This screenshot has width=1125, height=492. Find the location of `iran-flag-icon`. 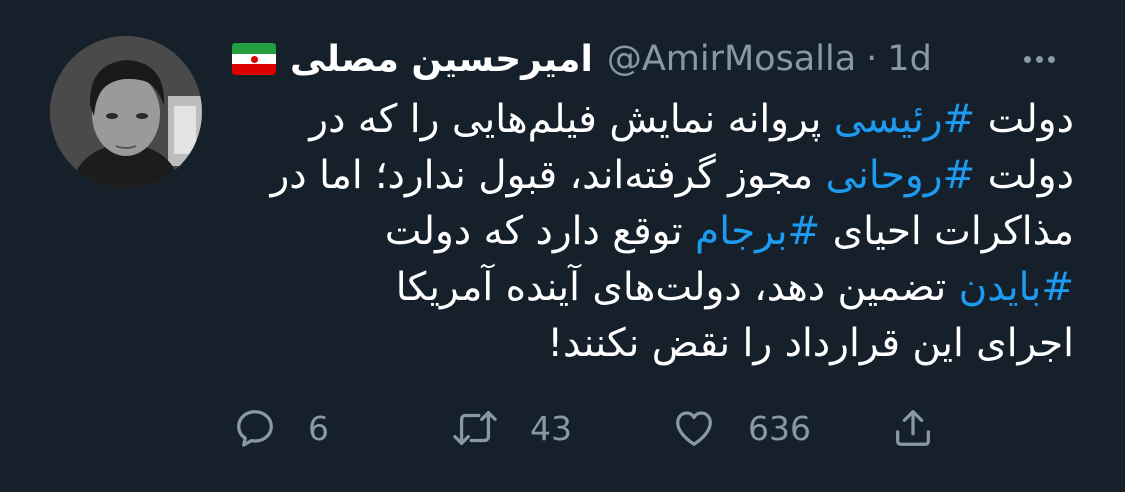

iran-flag-icon is located at coordinates (254, 59).